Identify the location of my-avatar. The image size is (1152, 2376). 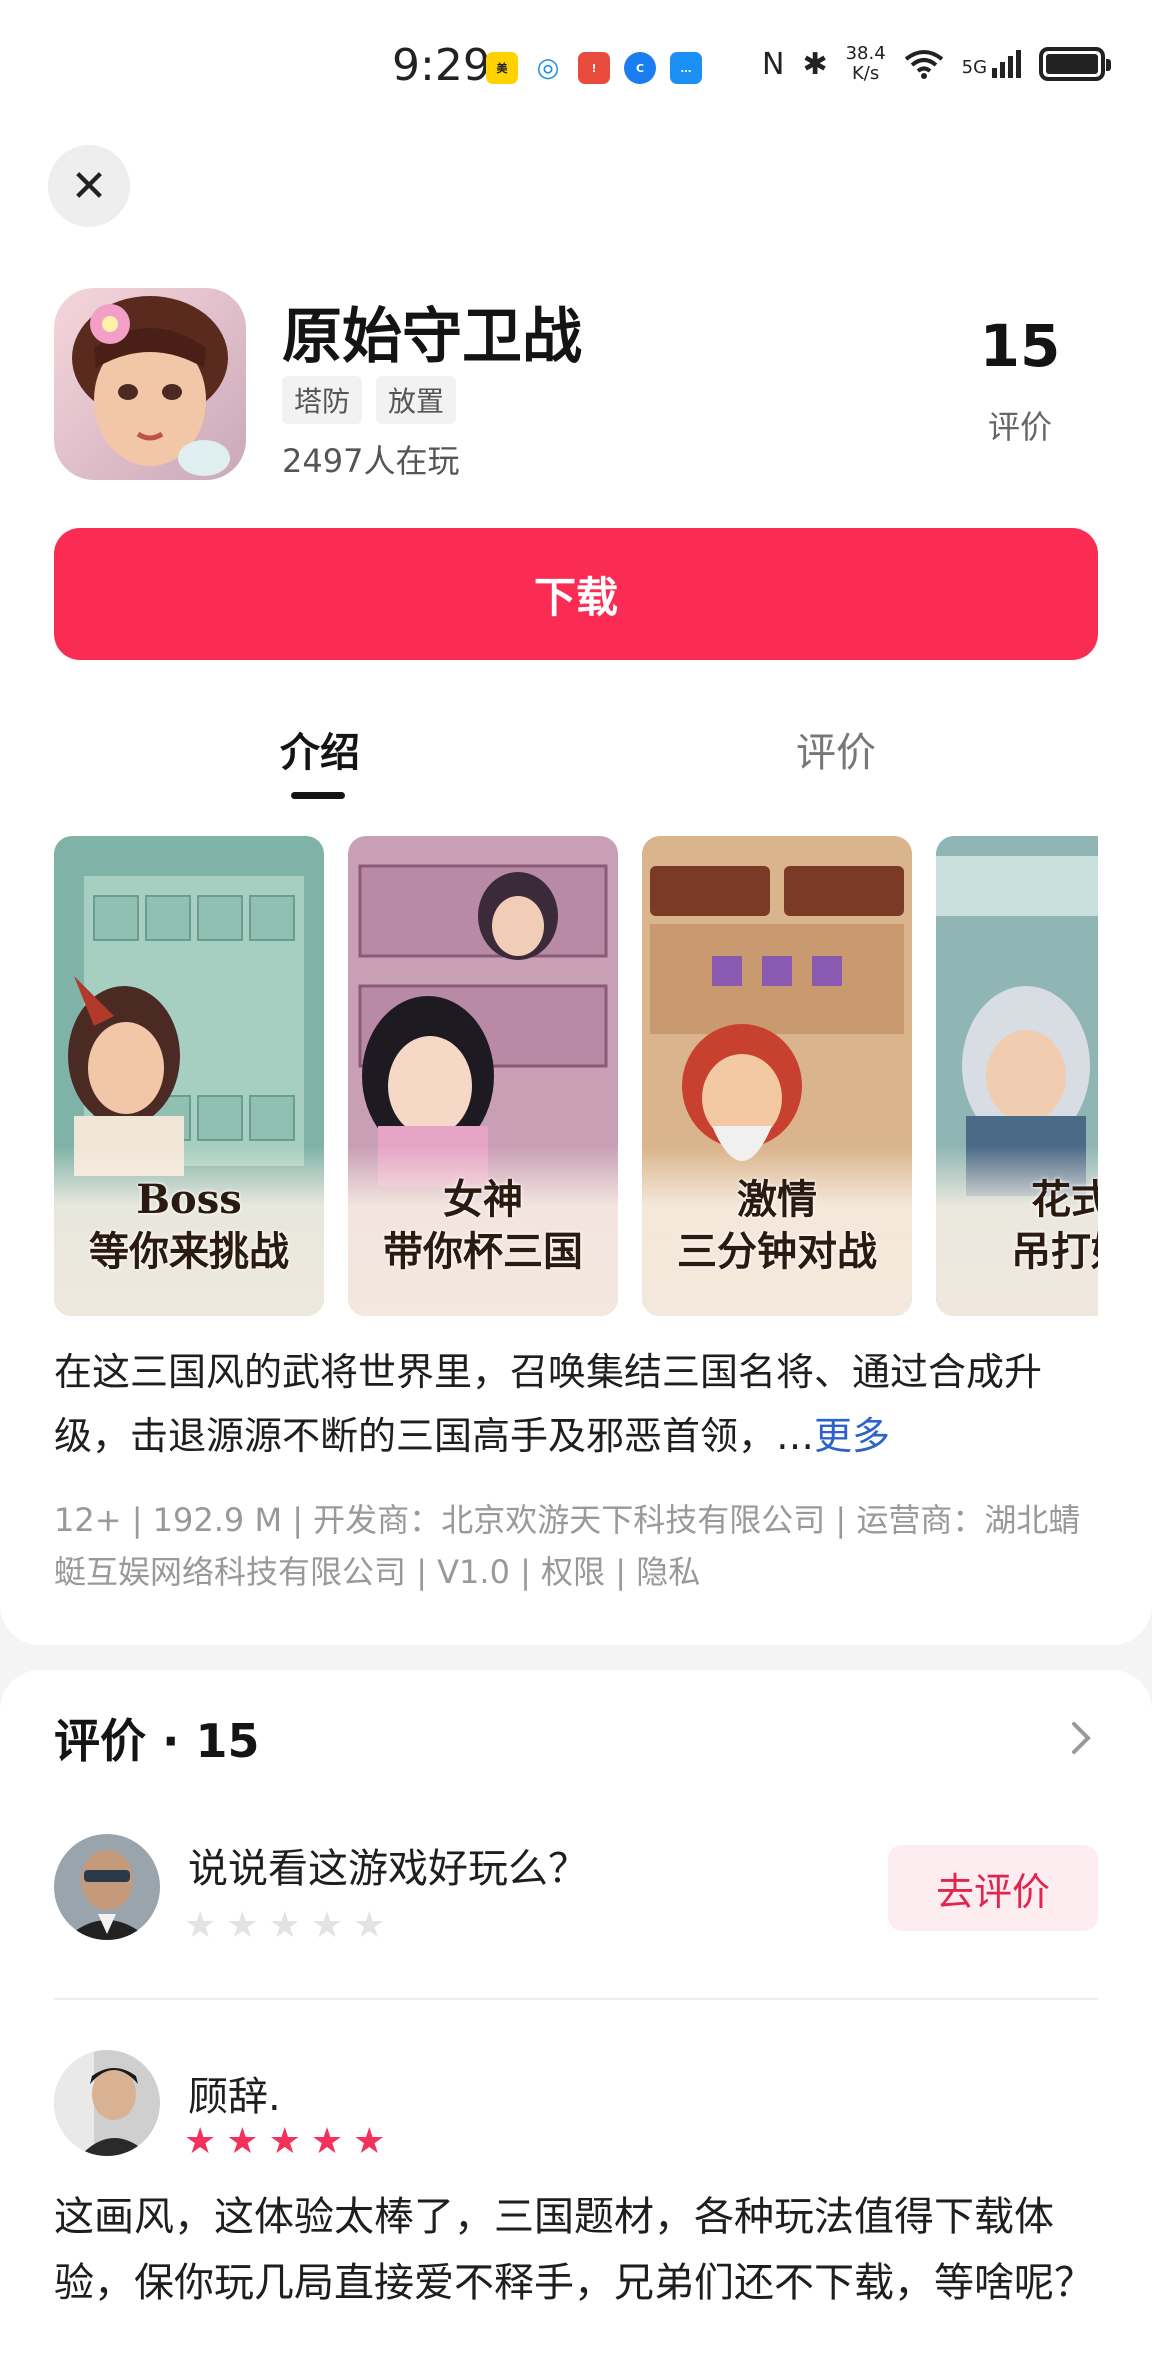
(107, 1887).